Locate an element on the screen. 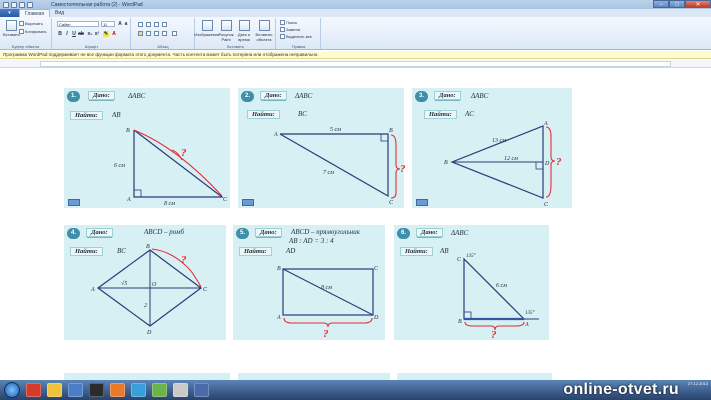  increase-indent-icon is located at coordinates (148, 24).